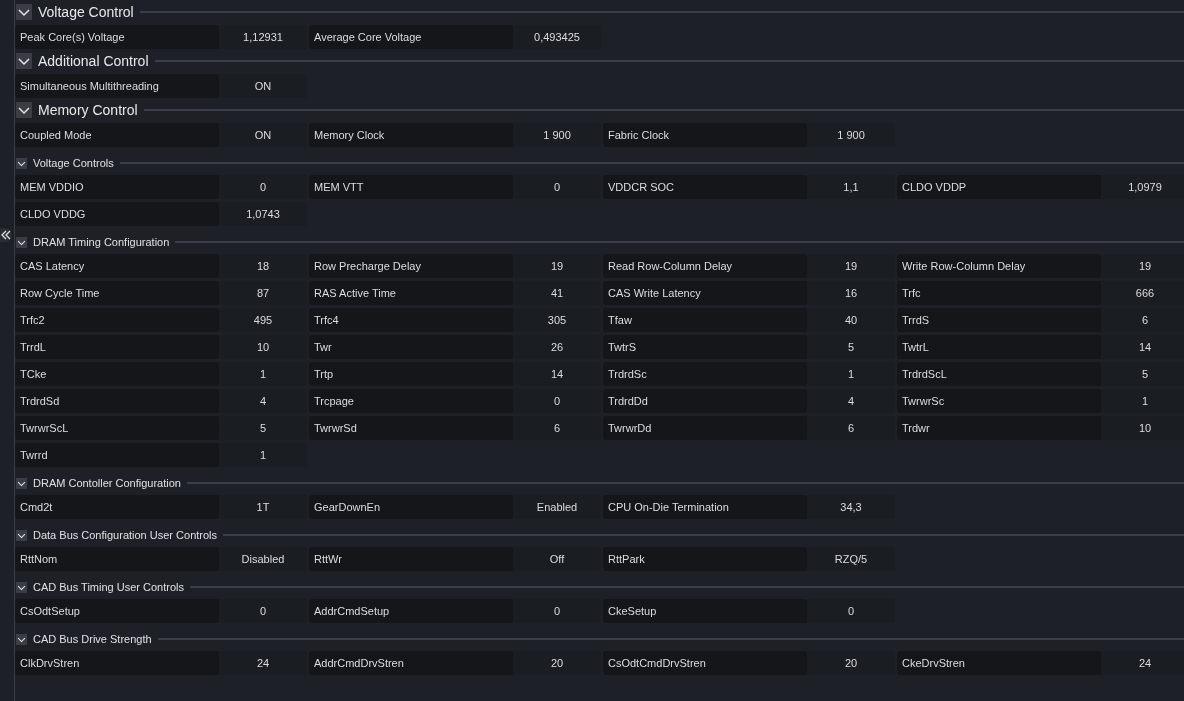 This screenshot has width=1184, height=701. I want to click on setting-label: Peak Core(s) Voltage, so click(117, 37).